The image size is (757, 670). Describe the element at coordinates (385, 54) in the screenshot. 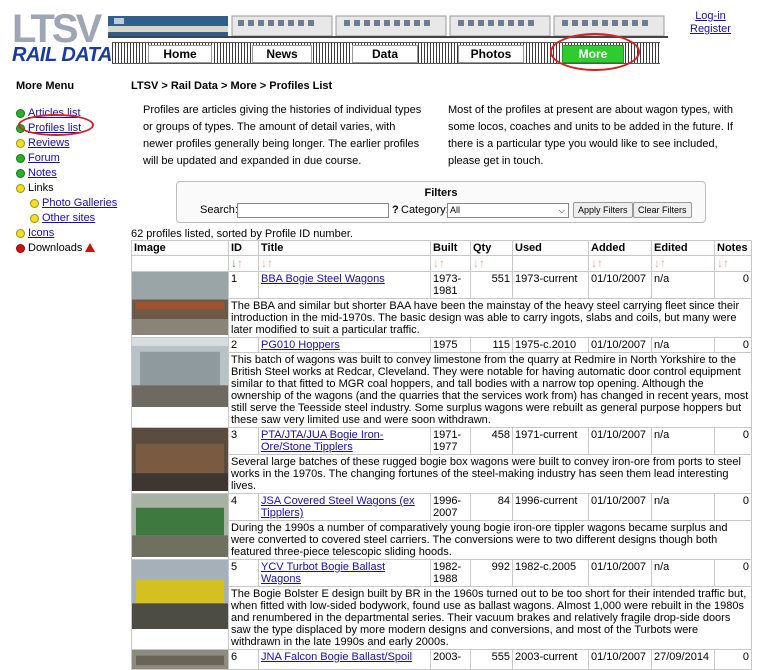

I see `nav-data: Data` at that location.